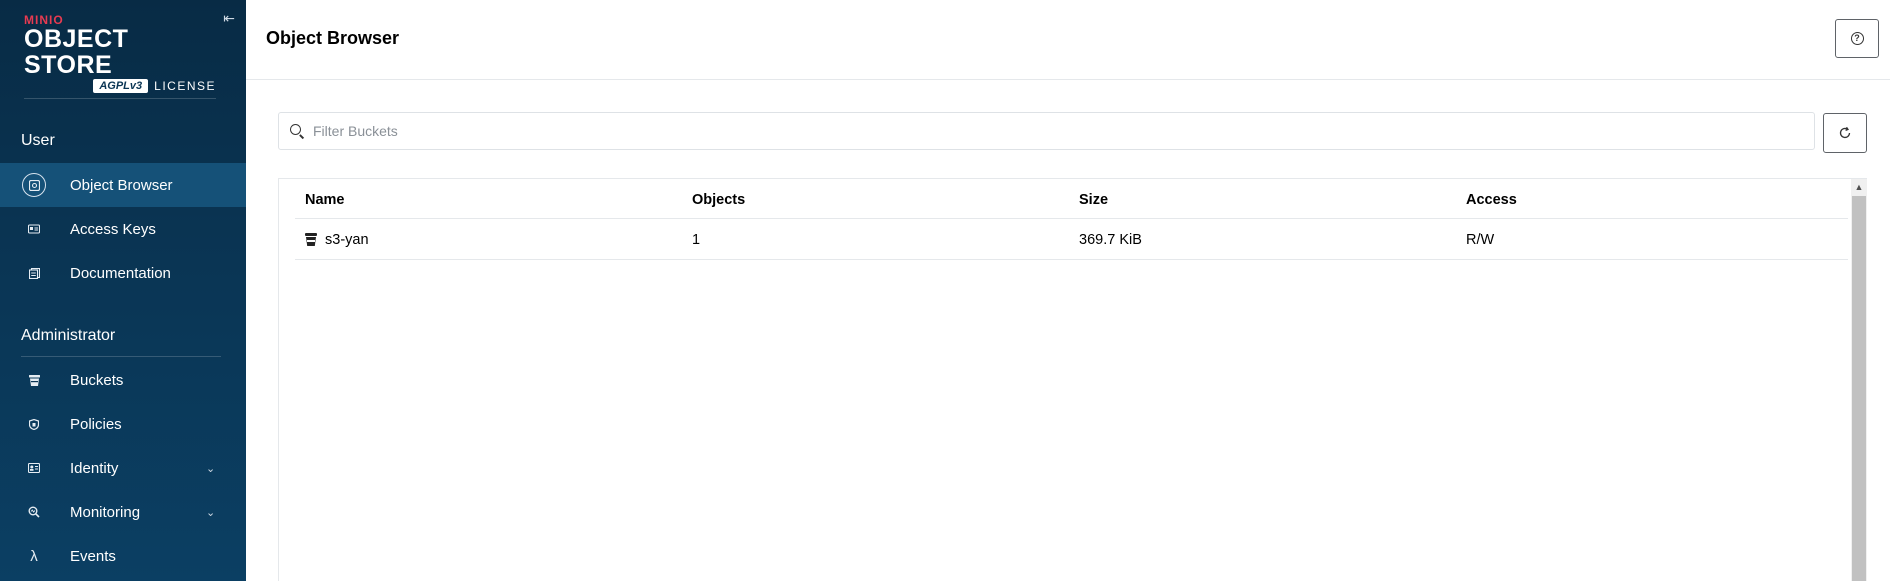  Describe the element at coordinates (34, 556) in the screenshot. I see `lambda-icon: λ` at that location.